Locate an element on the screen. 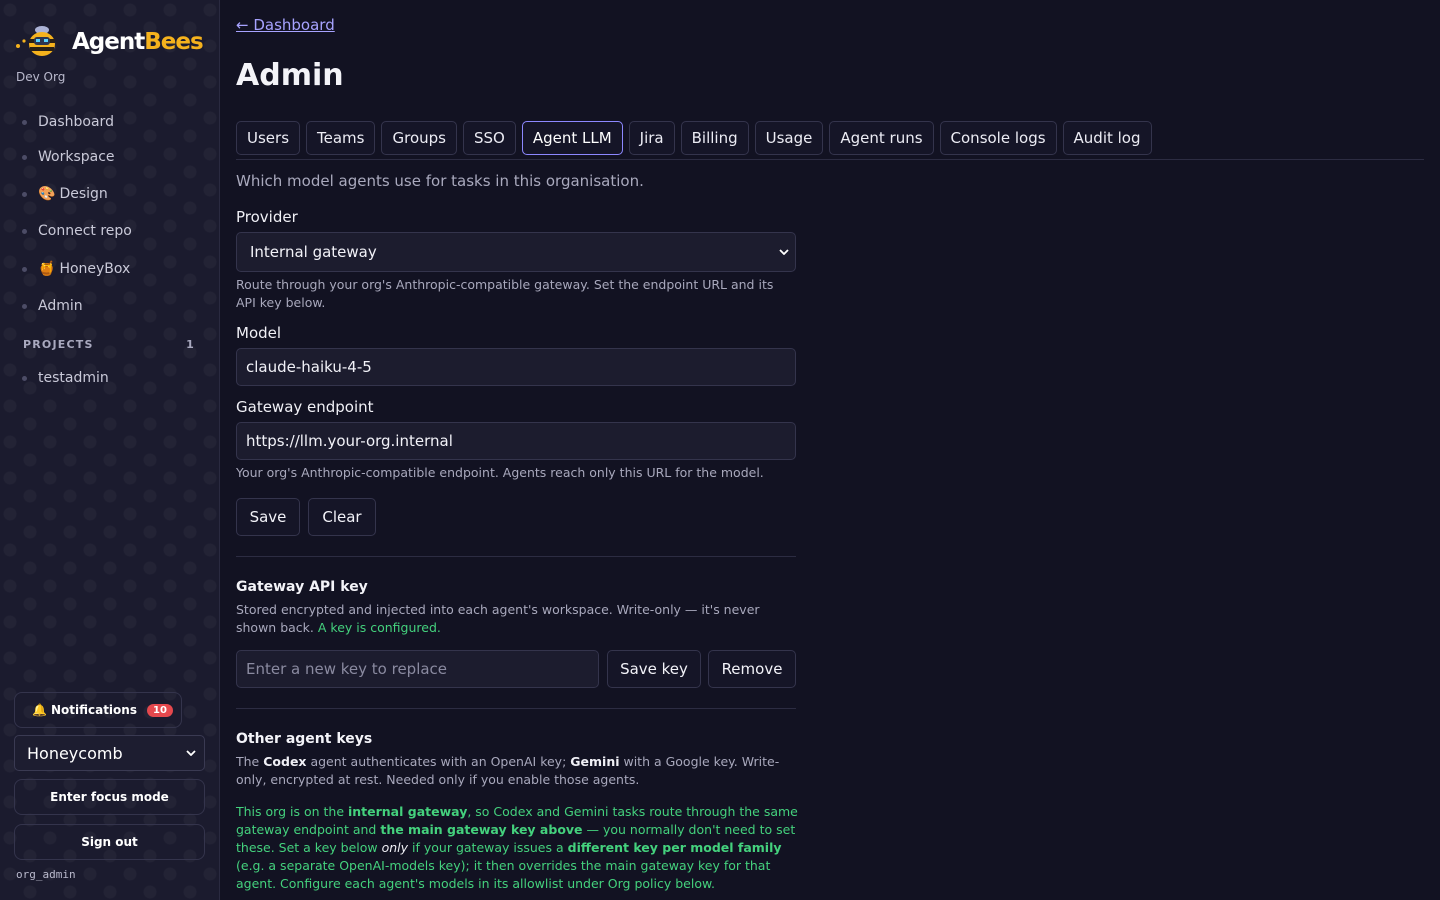  tab-groups: Groups is located at coordinates (419, 138).